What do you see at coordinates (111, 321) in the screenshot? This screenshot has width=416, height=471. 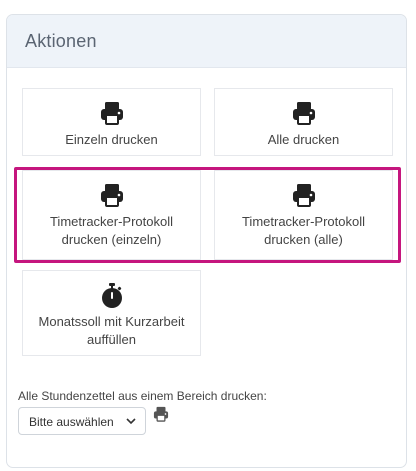 I see `monthly-fill-label-line1: Monatssoll mit Kurzarbeit` at bounding box center [111, 321].